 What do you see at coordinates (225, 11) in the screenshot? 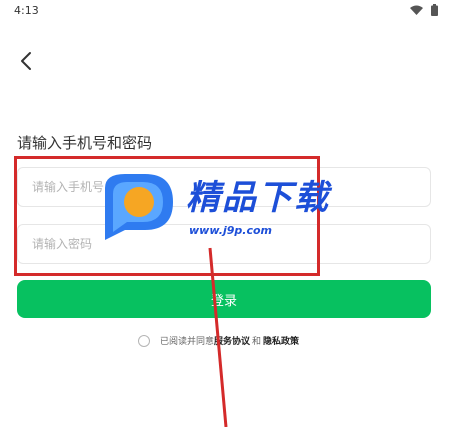
I see `status-bar: 4:13` at bounding box center [225, 11].